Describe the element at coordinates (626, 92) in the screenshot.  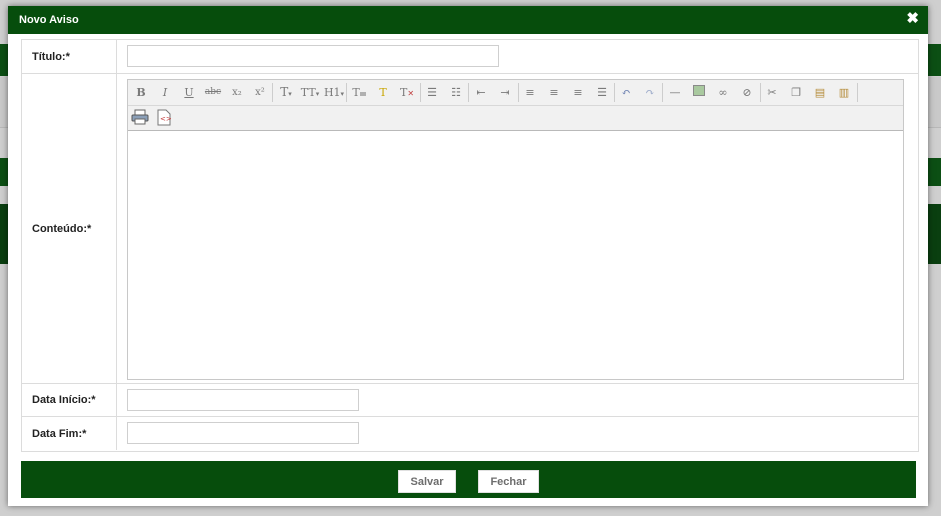
I see `undo-icon: ↶` at that location.